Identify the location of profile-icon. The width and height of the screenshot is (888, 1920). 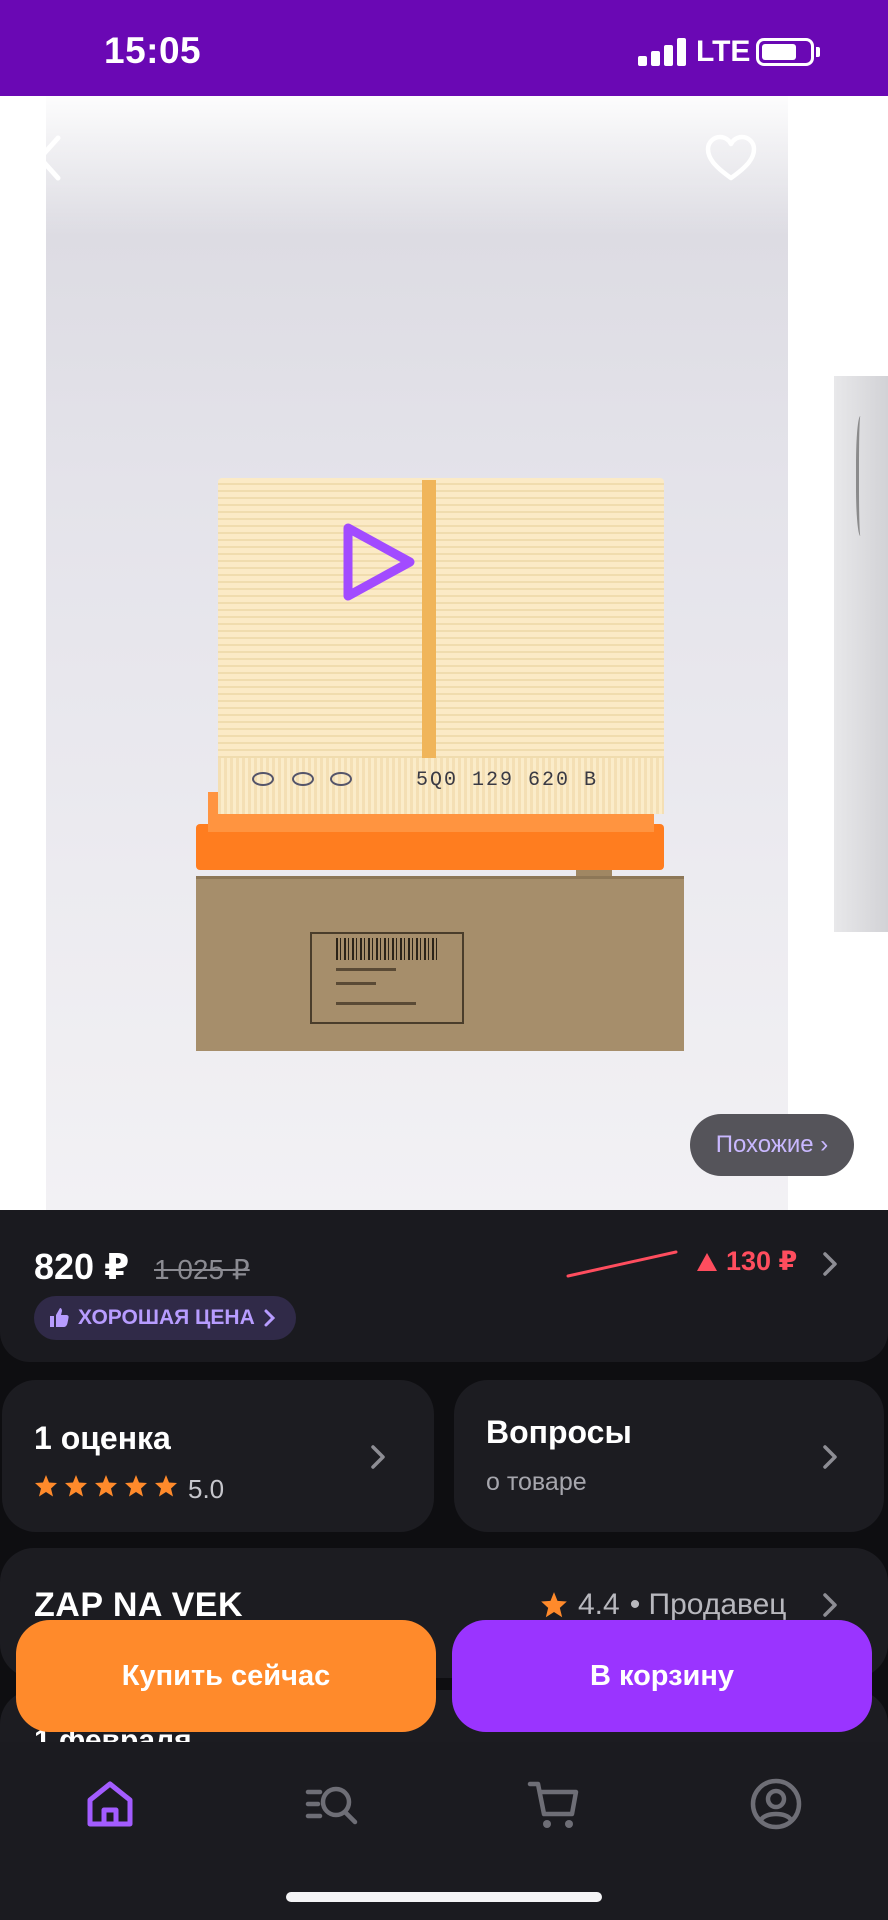
(776, 1804).